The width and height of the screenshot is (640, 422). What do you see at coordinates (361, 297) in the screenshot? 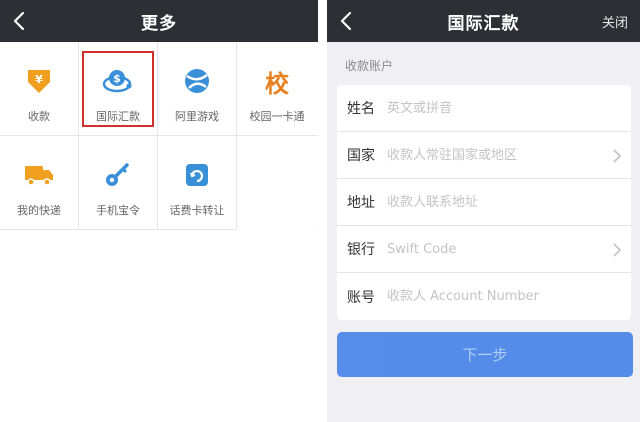
I see `field-label: 账号` at bounding box center [361, 297].